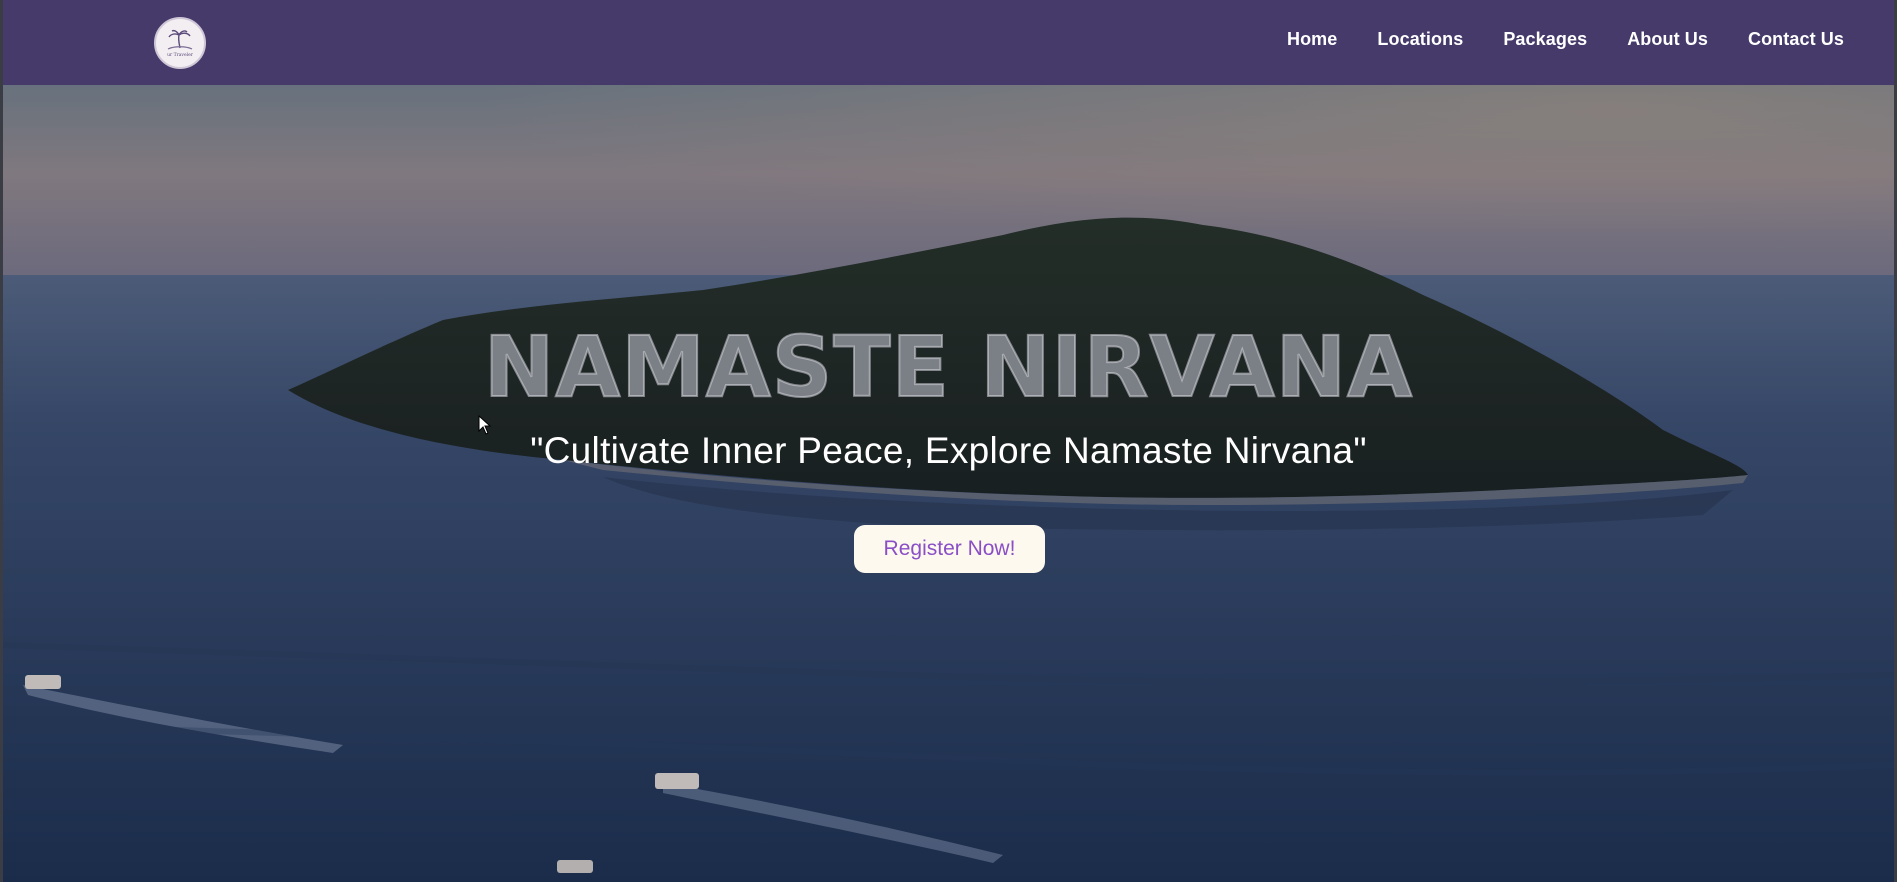 This screenshot has height=882, width=1897. Describe the element at coordinates (949, 549) in the screenshot. I see `register-now-button: Register Now!` at that location.